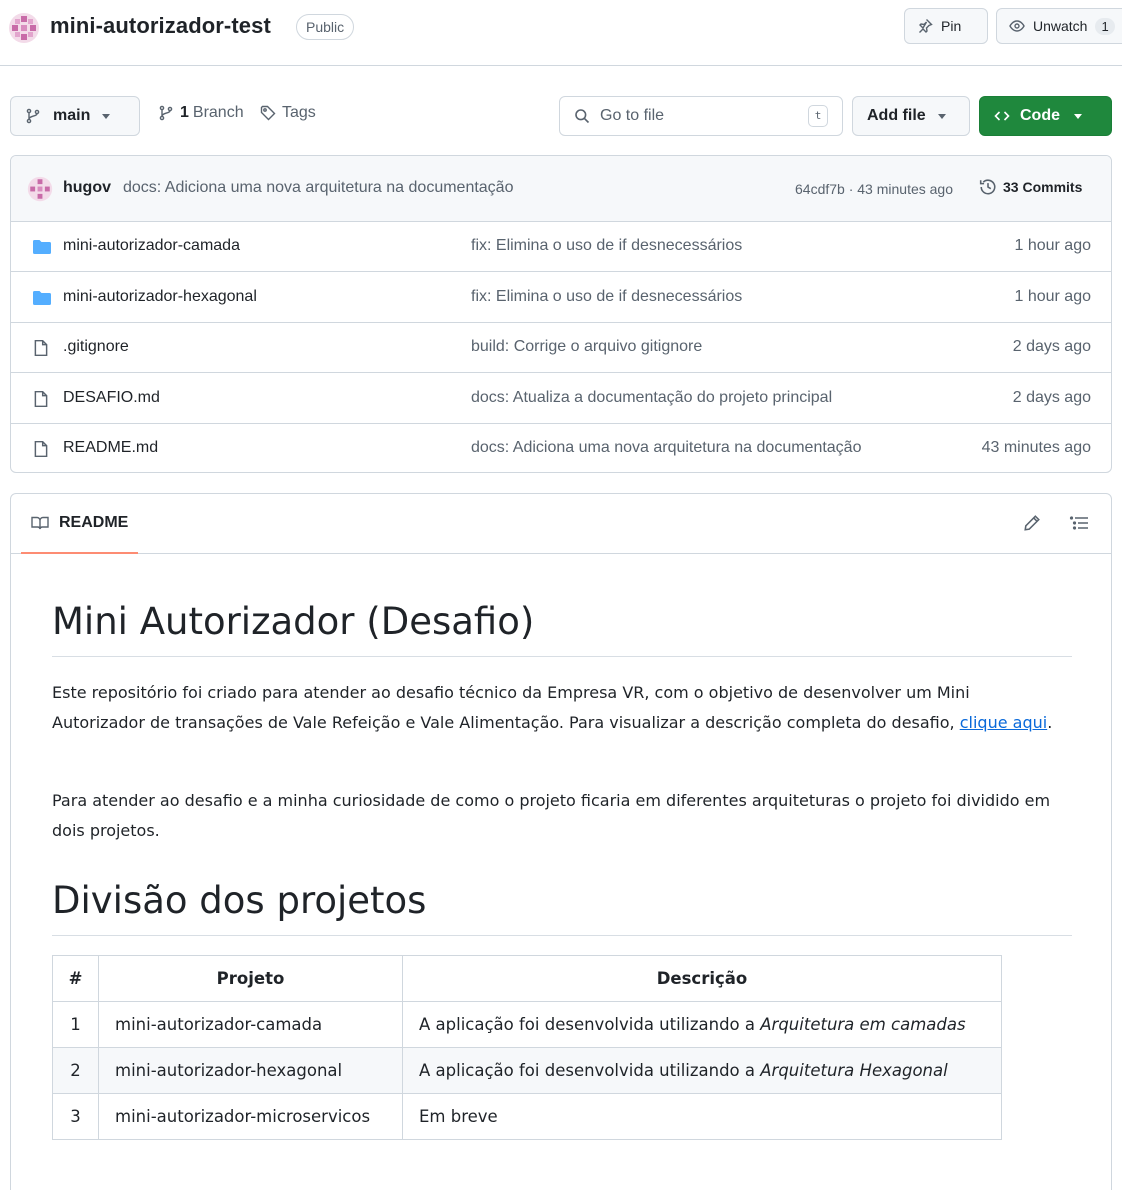 The height and width of the screenshot is (1190, 1122). Describe the element at coordinates (701, 116) in the screenshot. I see `go-to-file-search: Go to file t` at that location.